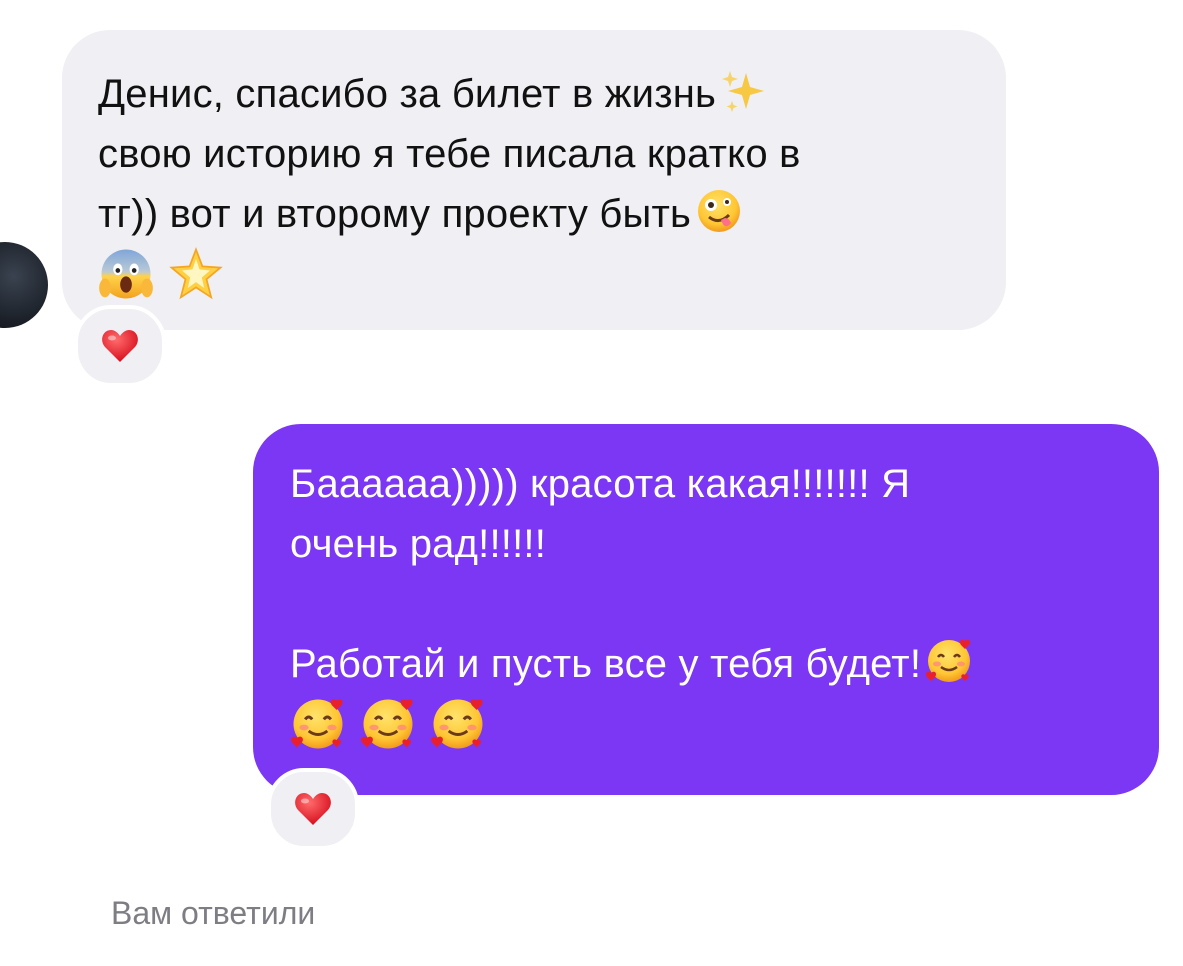  Describe the element at coordinates (449, 154) in the screenshot. I see `message-line: свою историю я тебе писала кратко в` at that location.